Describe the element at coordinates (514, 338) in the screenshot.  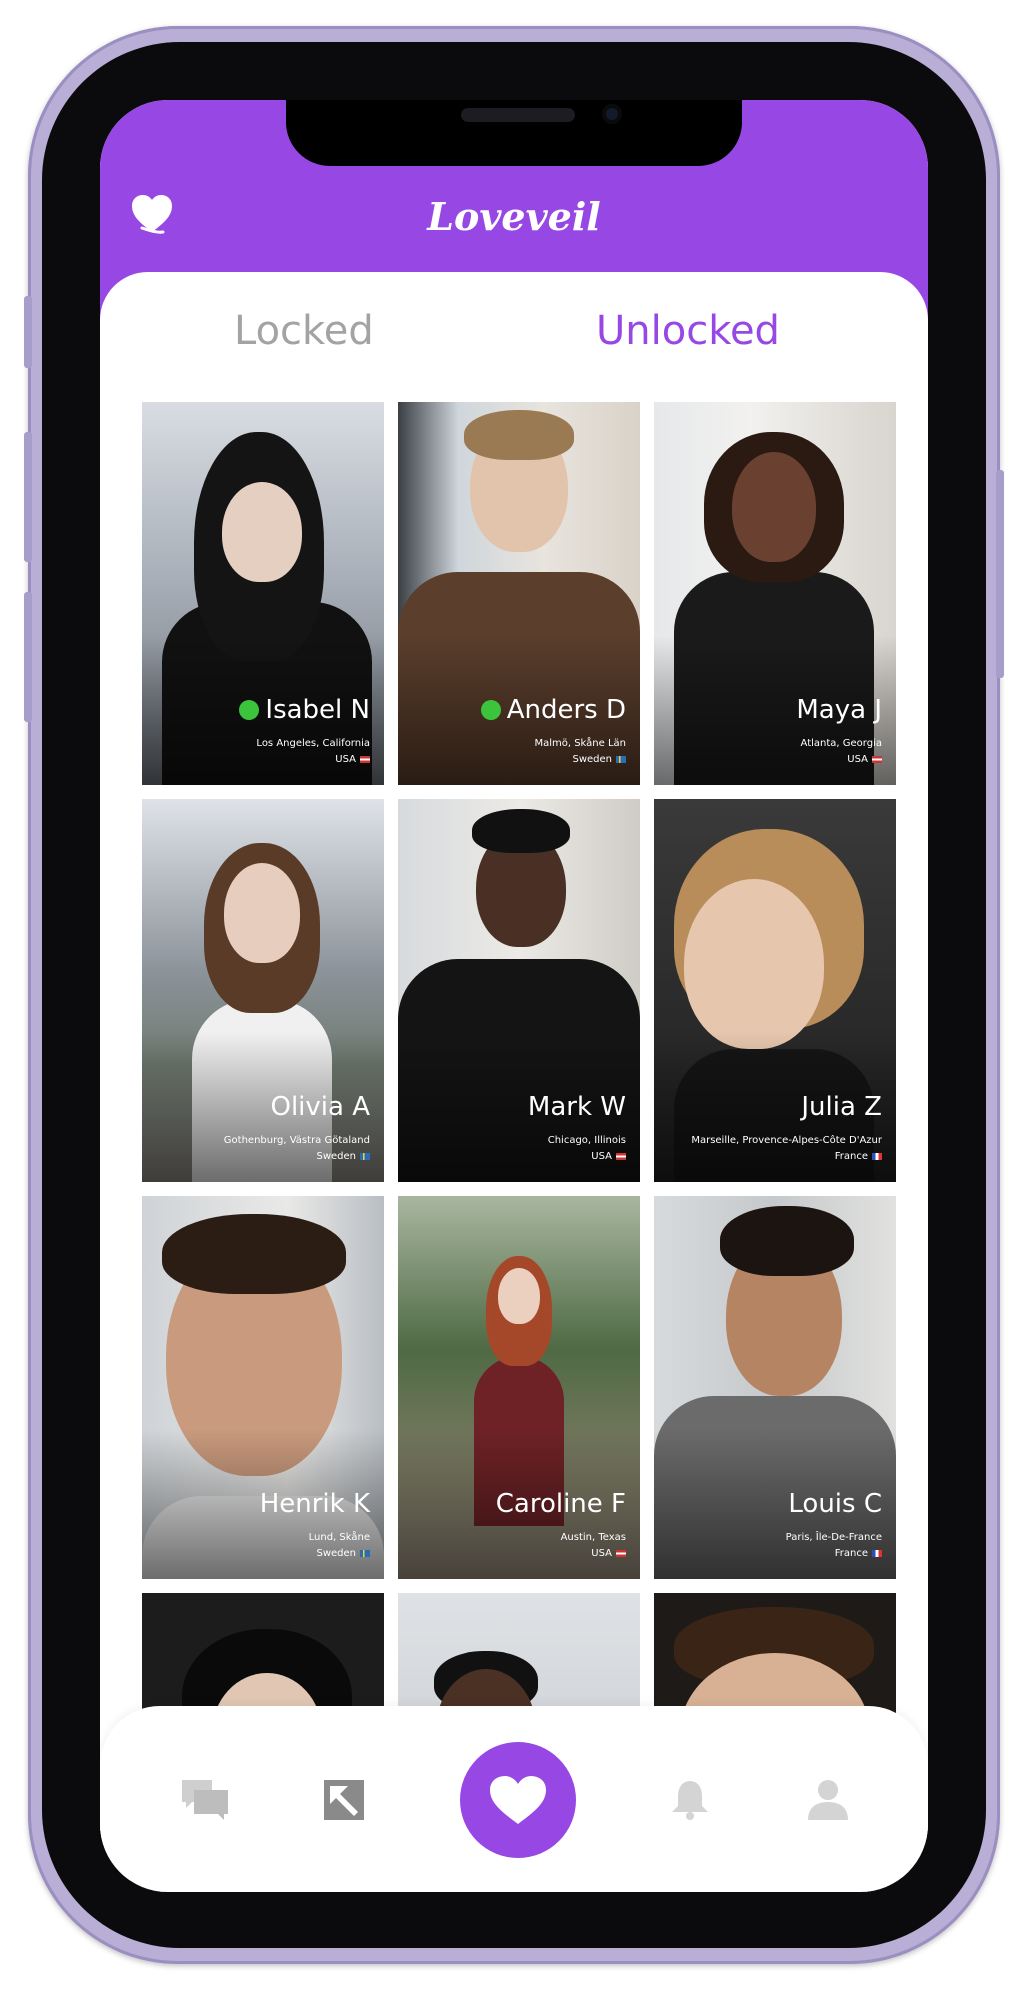
I see `tab-bar: Locked Unlocked` at that location.